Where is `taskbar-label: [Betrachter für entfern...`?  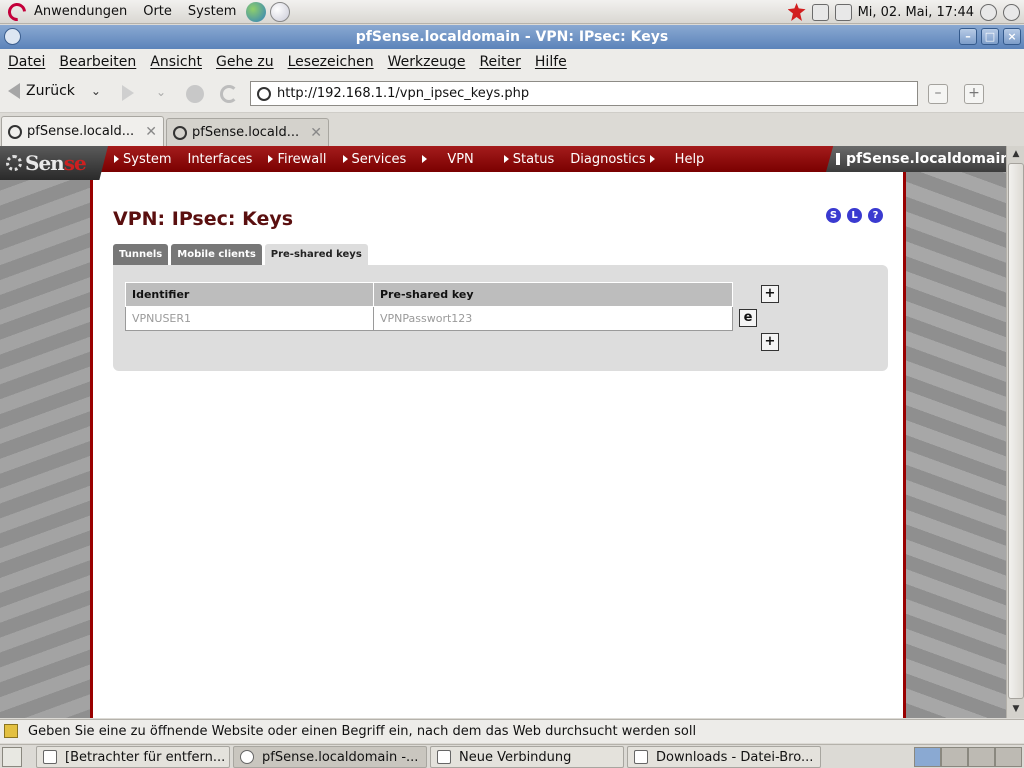
taskbar-label: [Betrachter für entfern... is located at coordinates (145, 757).